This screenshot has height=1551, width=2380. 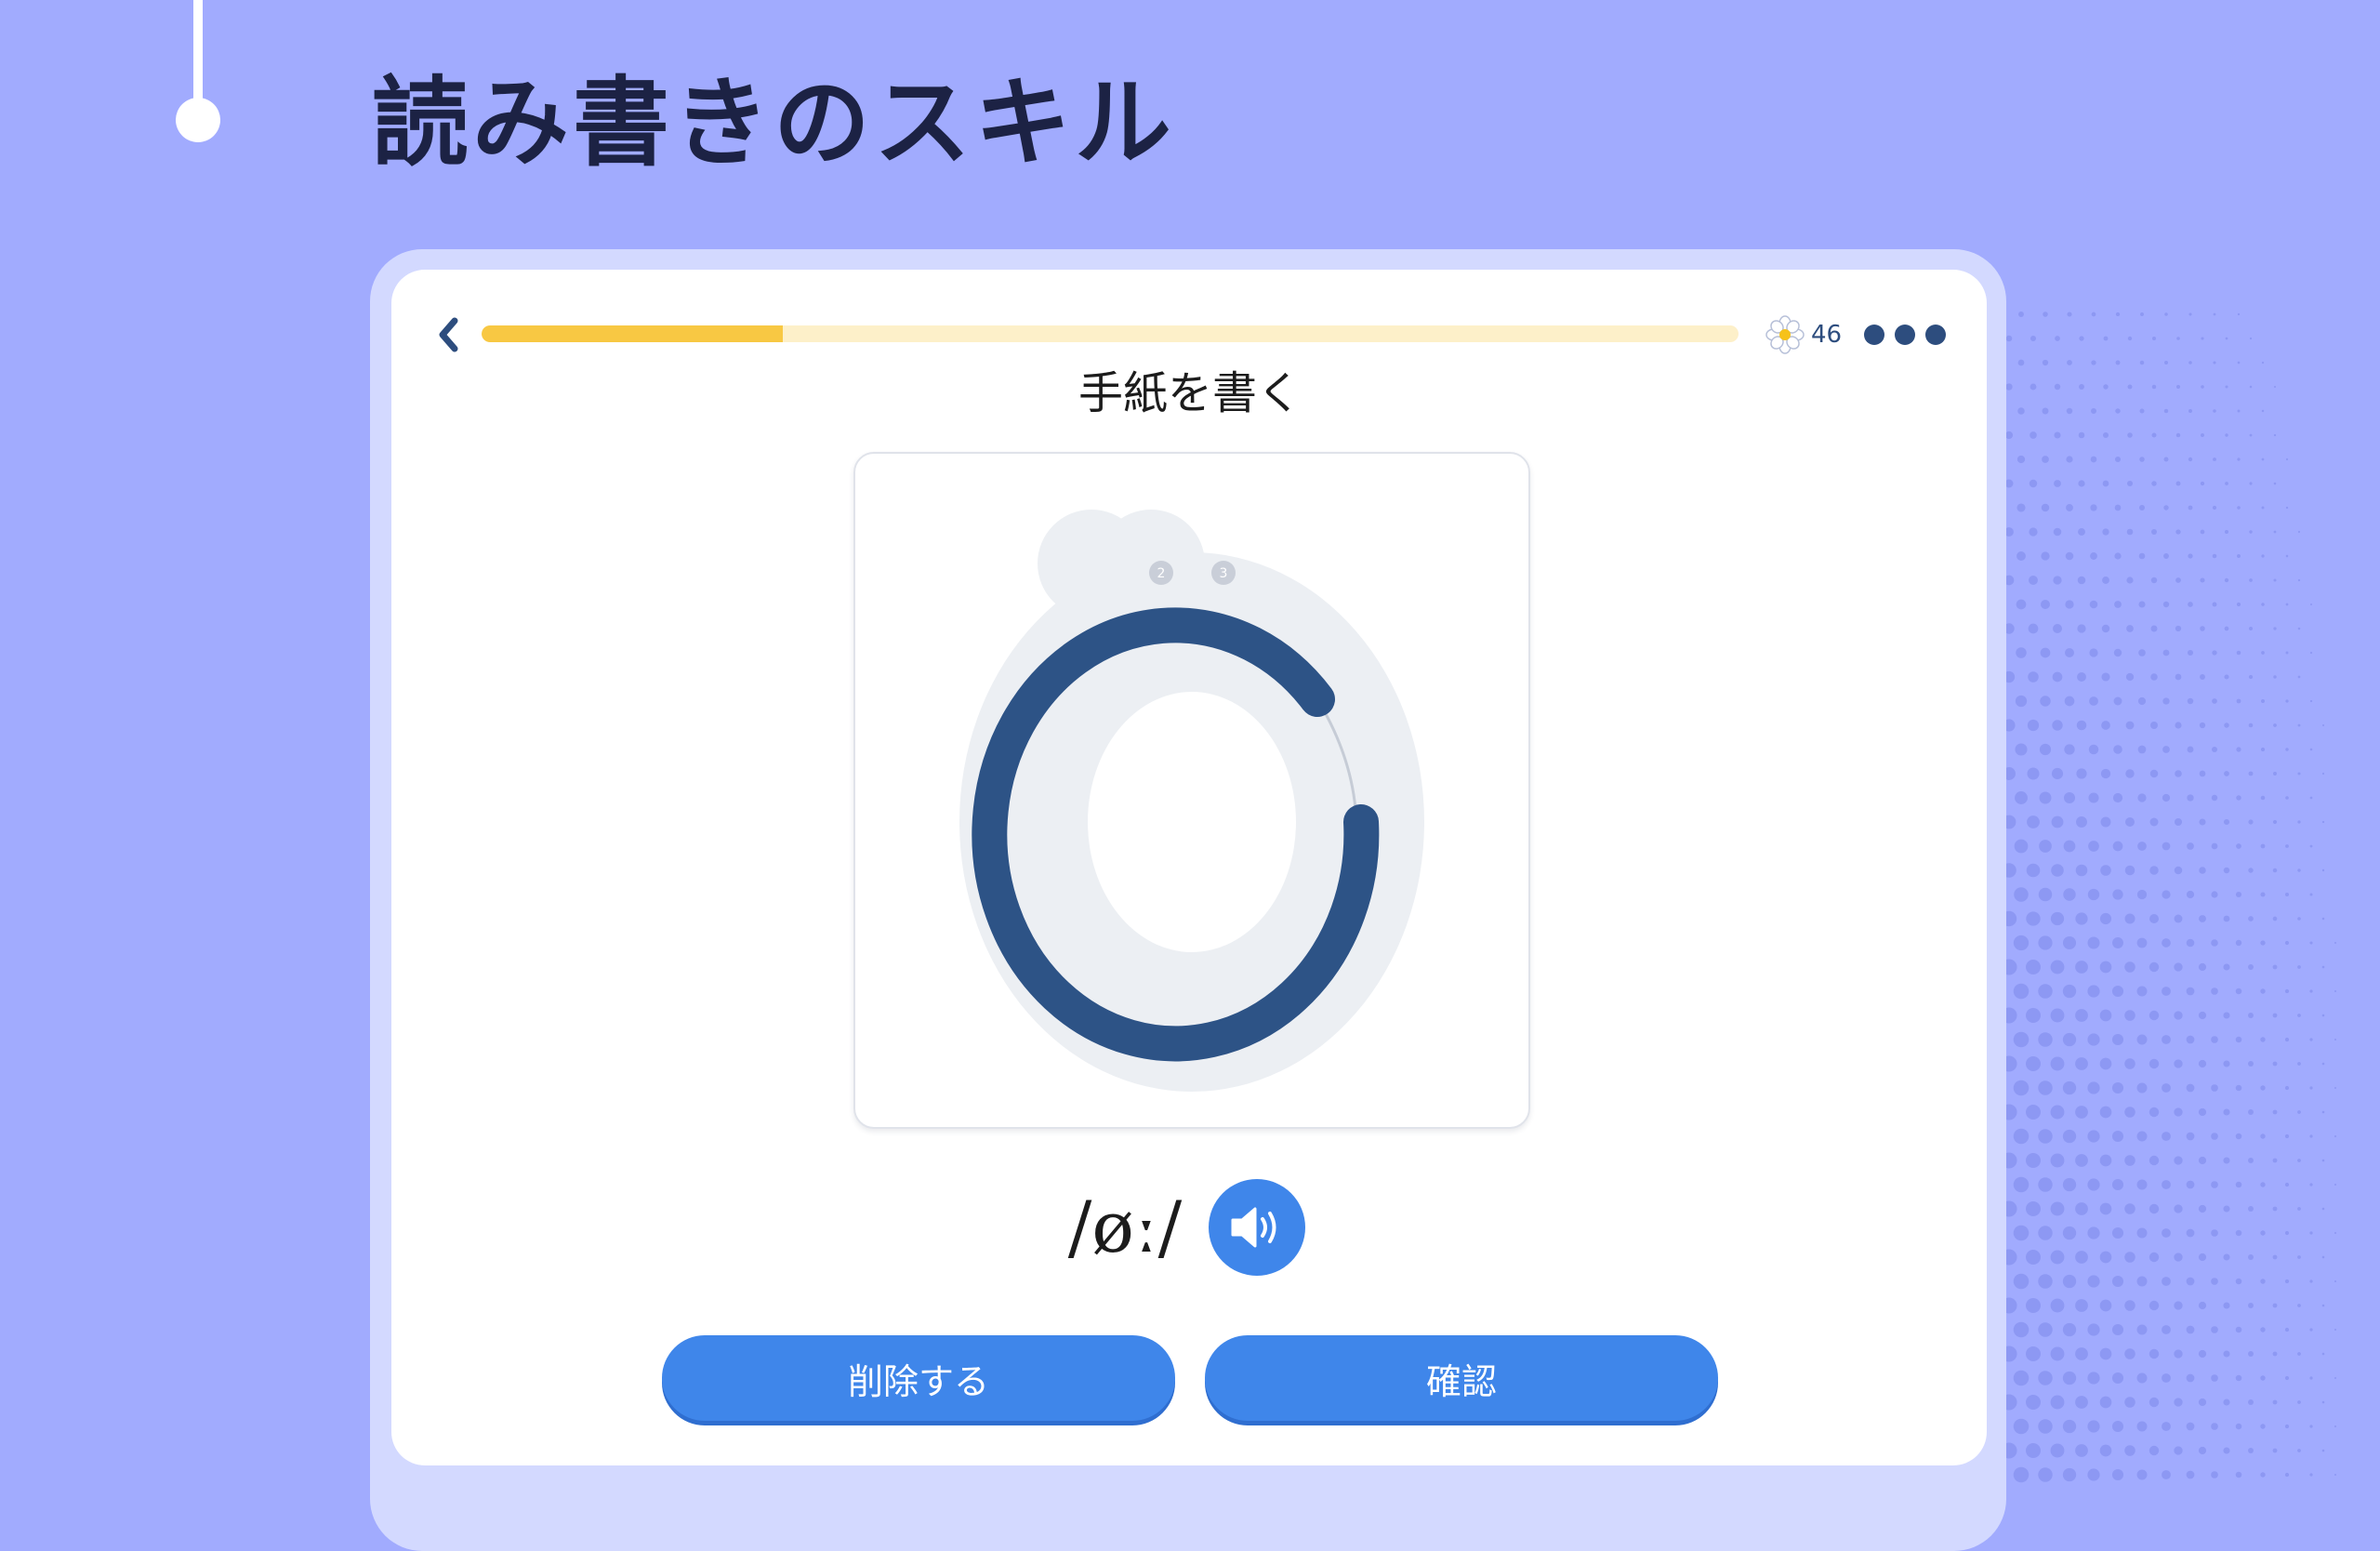 What do you see at coordinates (1125, 1227) in the screenshot?
I see `phonetic-transcription: /øː/` at bounding box center [1125, 1227].